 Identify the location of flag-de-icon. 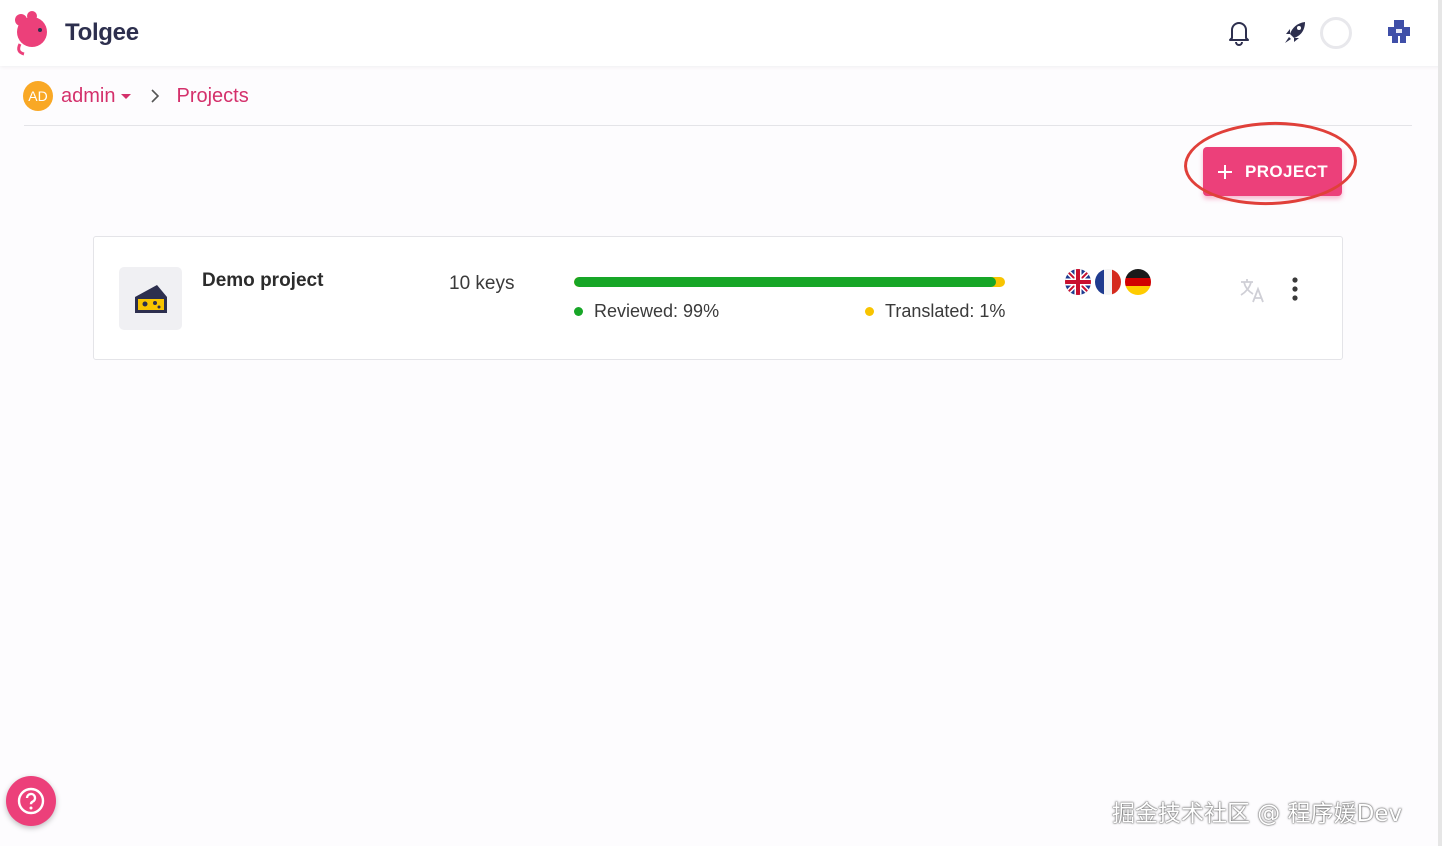
(1138, 282).